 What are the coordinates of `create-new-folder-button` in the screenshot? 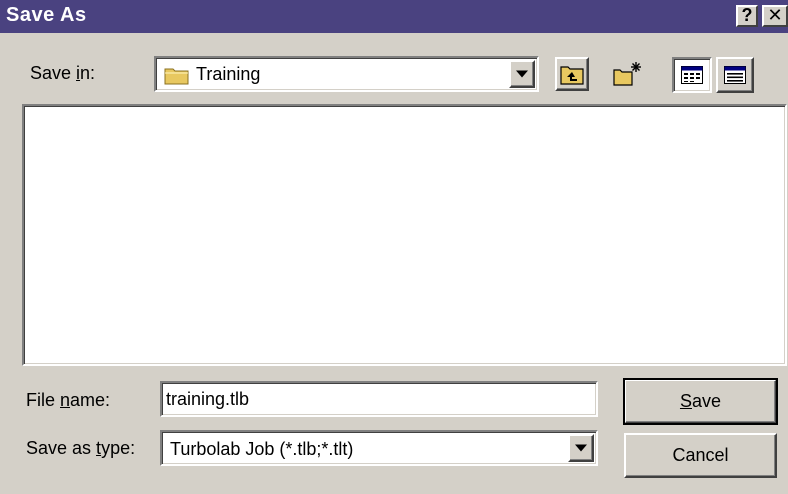 It's located at (627, 74).